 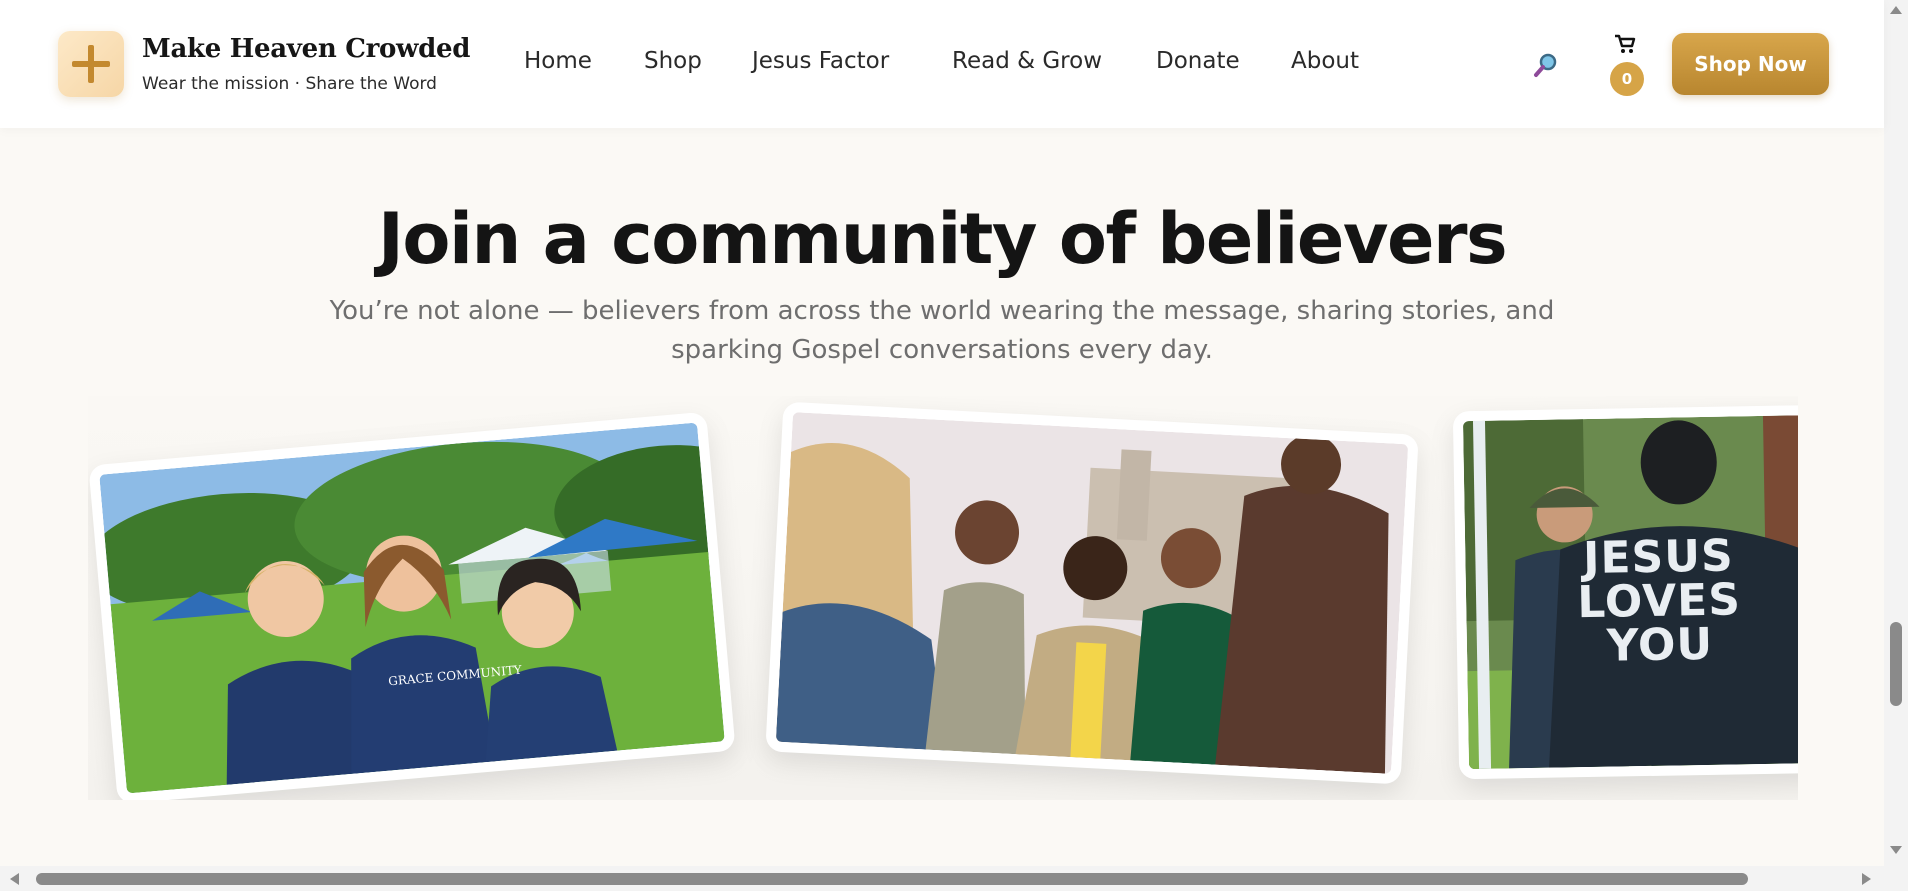 What do you see at coordinates (1625, 44) in the screenshot?
I see `cart-icon` at bounding box center [1625, 44].